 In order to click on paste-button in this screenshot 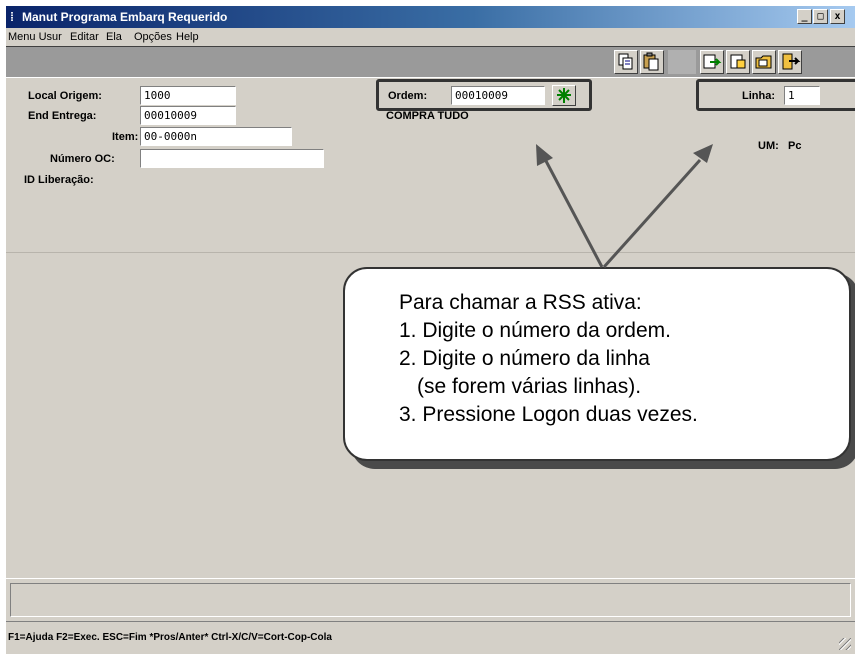, I will do `click(652, 62)`.